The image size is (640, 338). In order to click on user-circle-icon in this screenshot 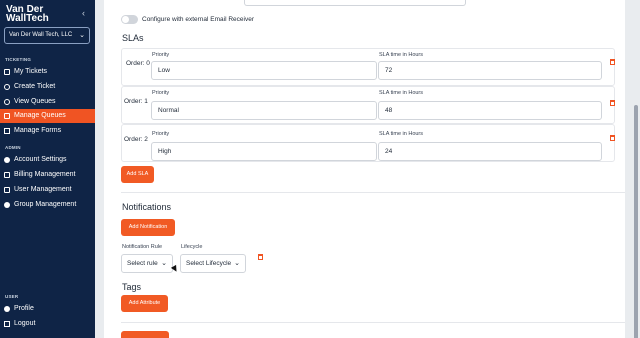, I will do `click(7, 160)`.